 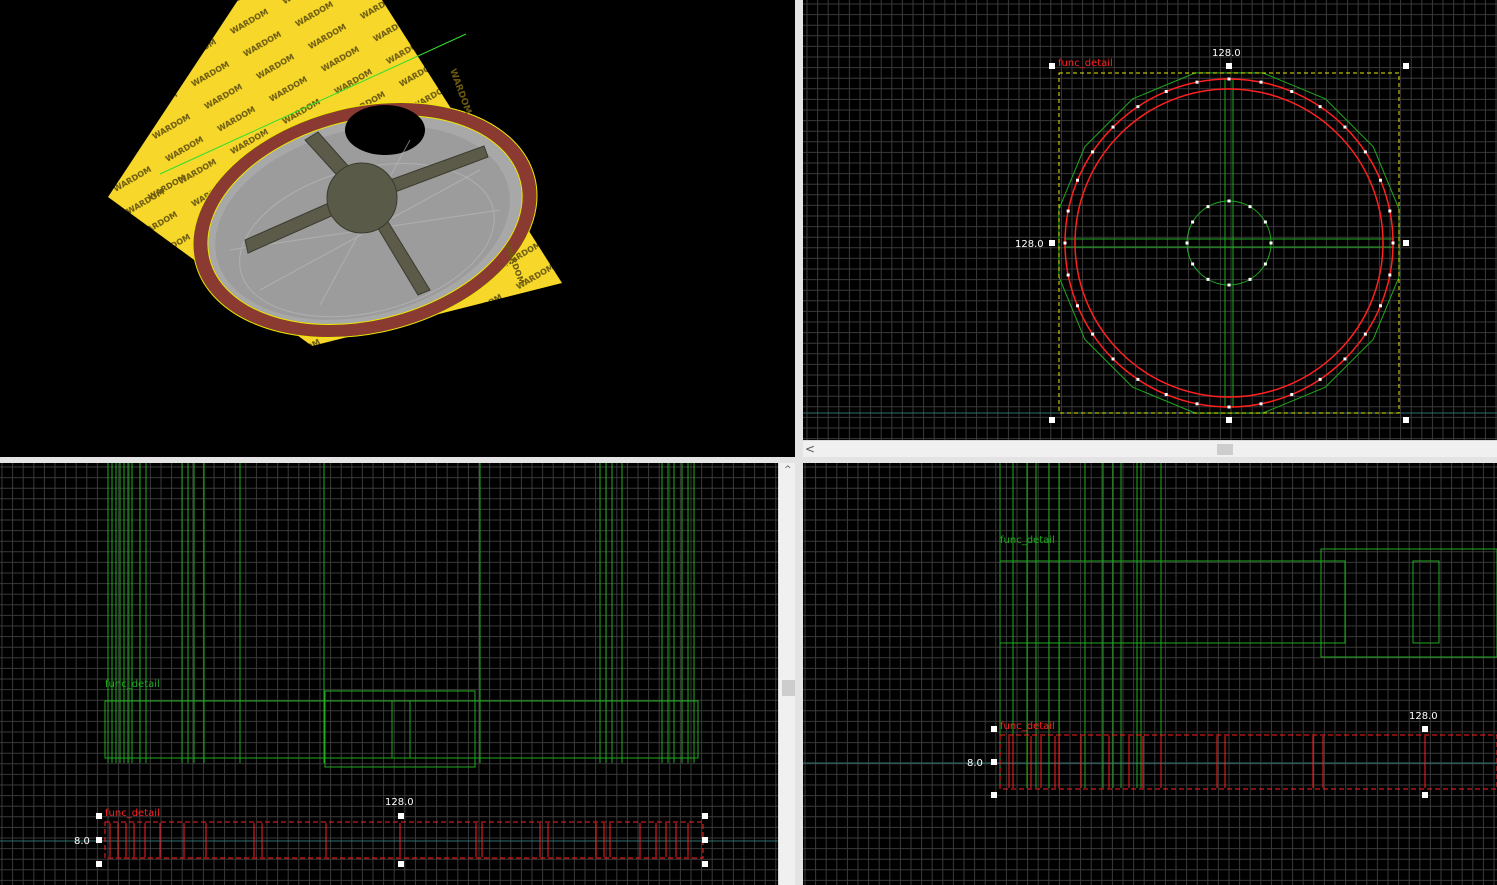 I want to click on camera-view: WARDOM WARDOM WARDOM WARDOM, so click(x=335, y=173).